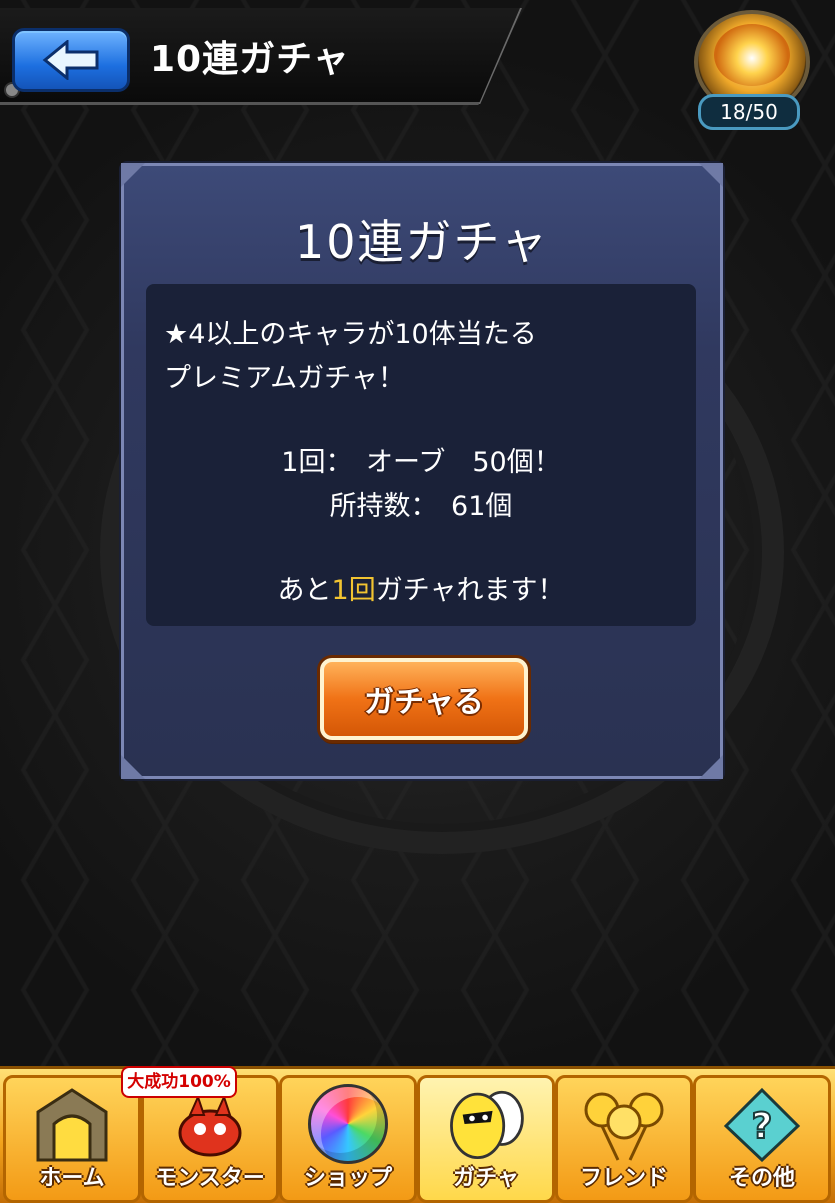  What do you see at coordinates (486, 1124) in the screenshot?
I see `egg-icon` at bounding box center [486, 1124].